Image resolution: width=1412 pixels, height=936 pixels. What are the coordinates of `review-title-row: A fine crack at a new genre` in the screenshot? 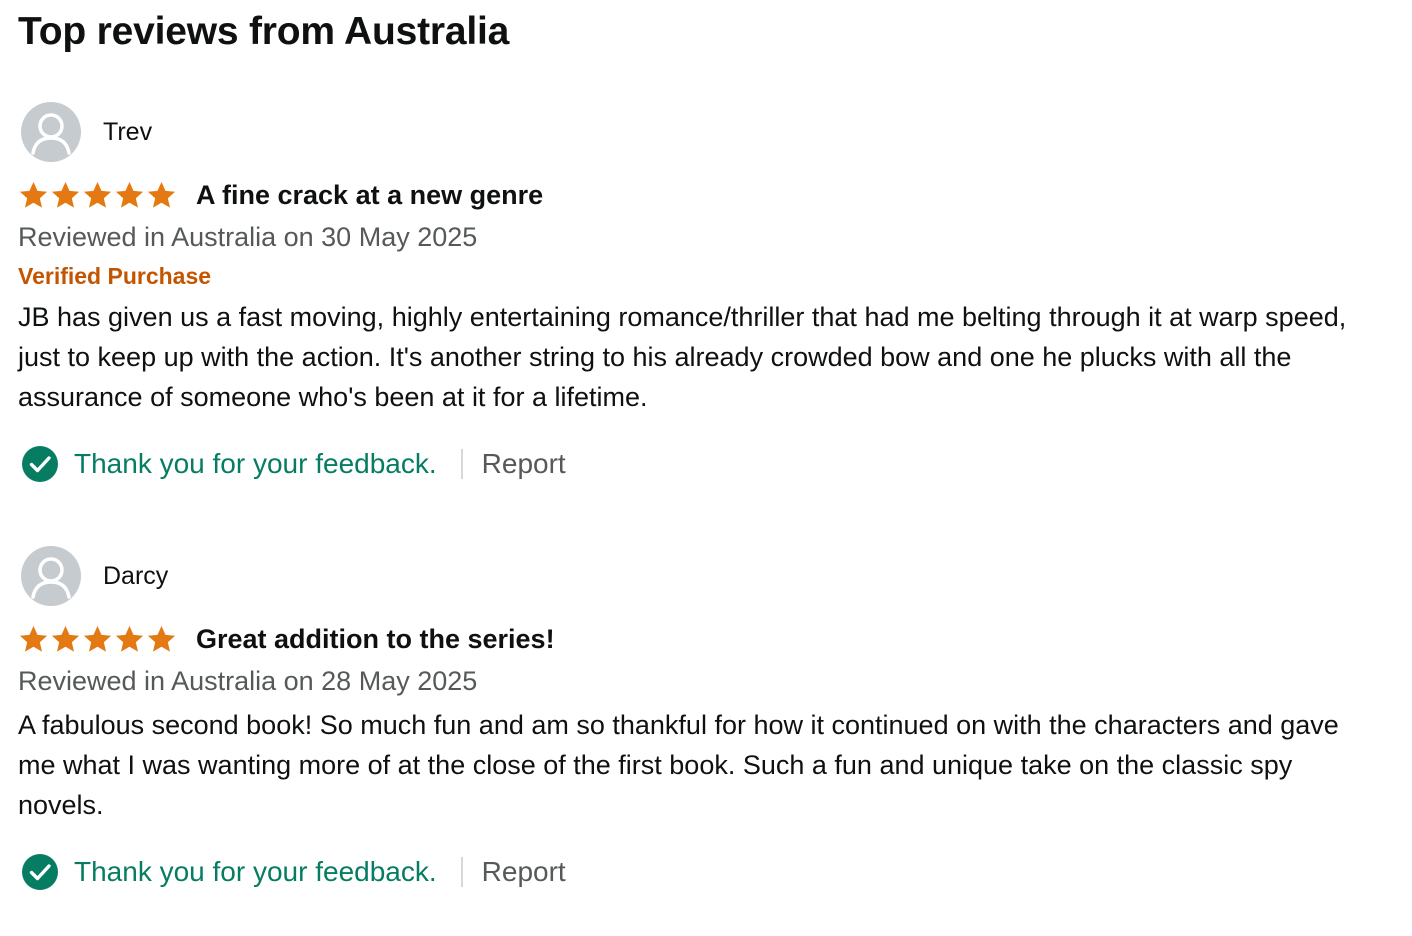 It's located at (703, 195).